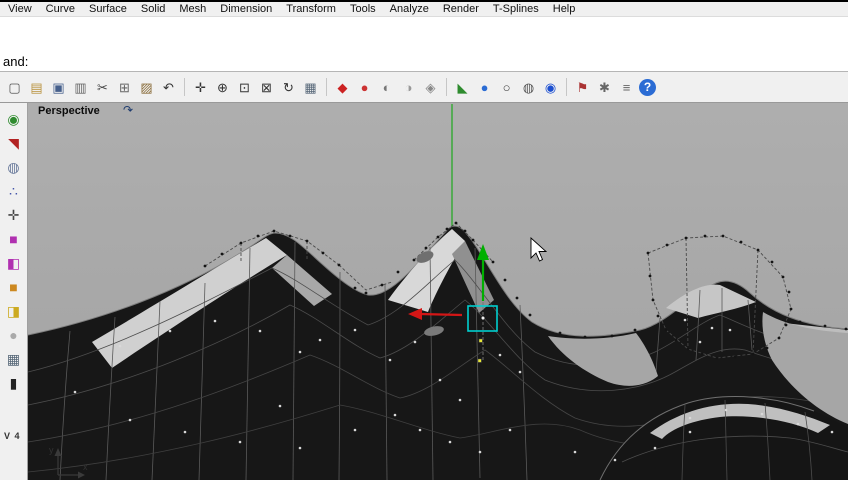 This screenshot has width=848, height=480. What do you see at coordinates (582, 87) in the screenshot?
I see `flag-tool-icon: ⚑` at bounding box center [582, 87].